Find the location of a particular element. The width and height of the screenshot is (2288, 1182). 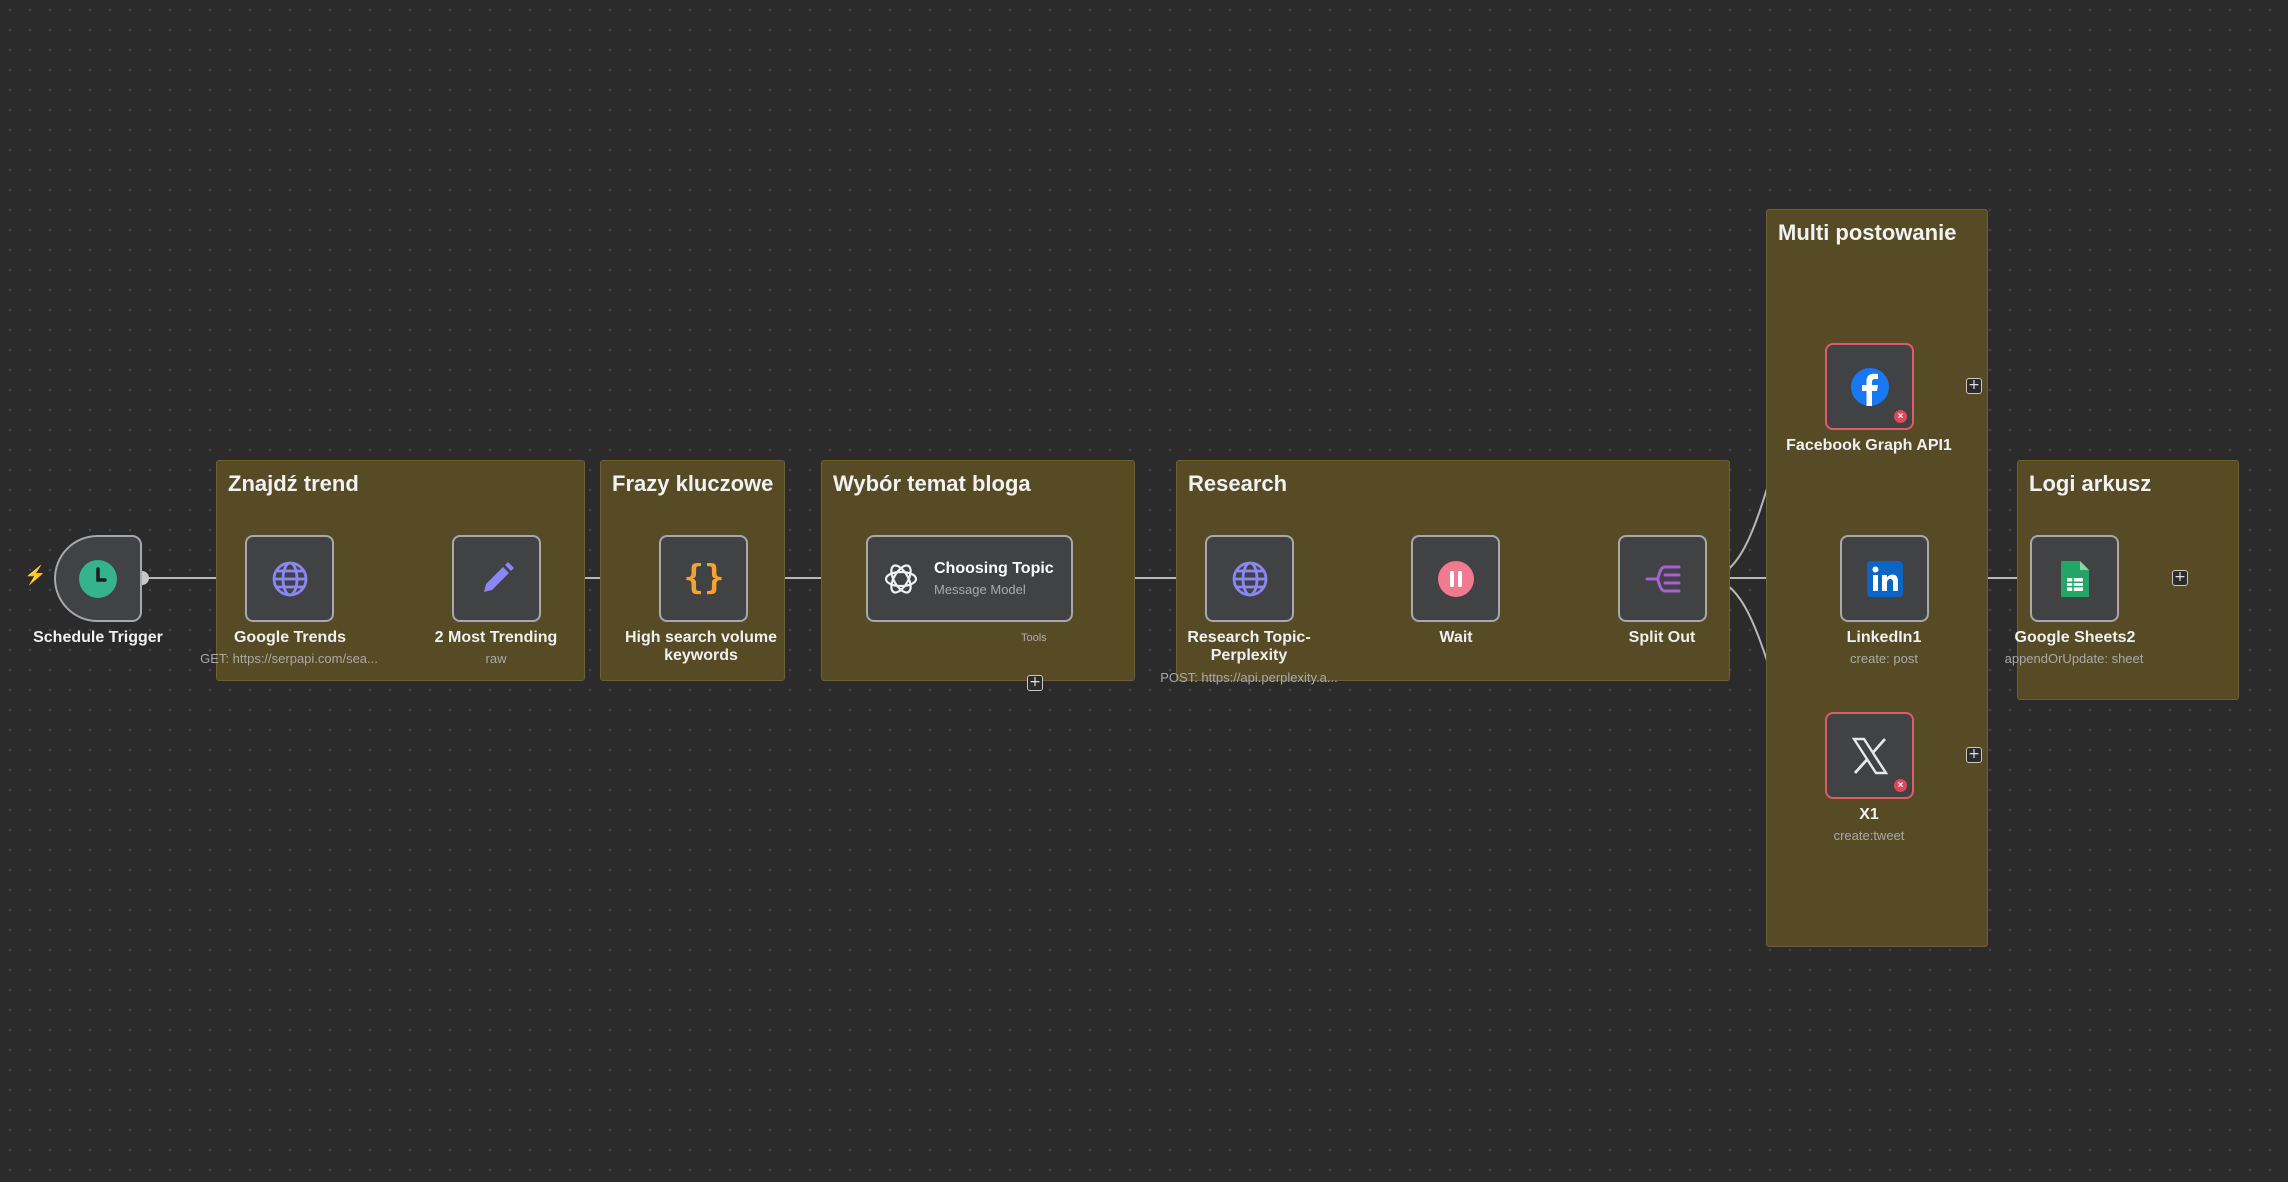

node-subtitle: create: post is located at coordinates (1884, 658).